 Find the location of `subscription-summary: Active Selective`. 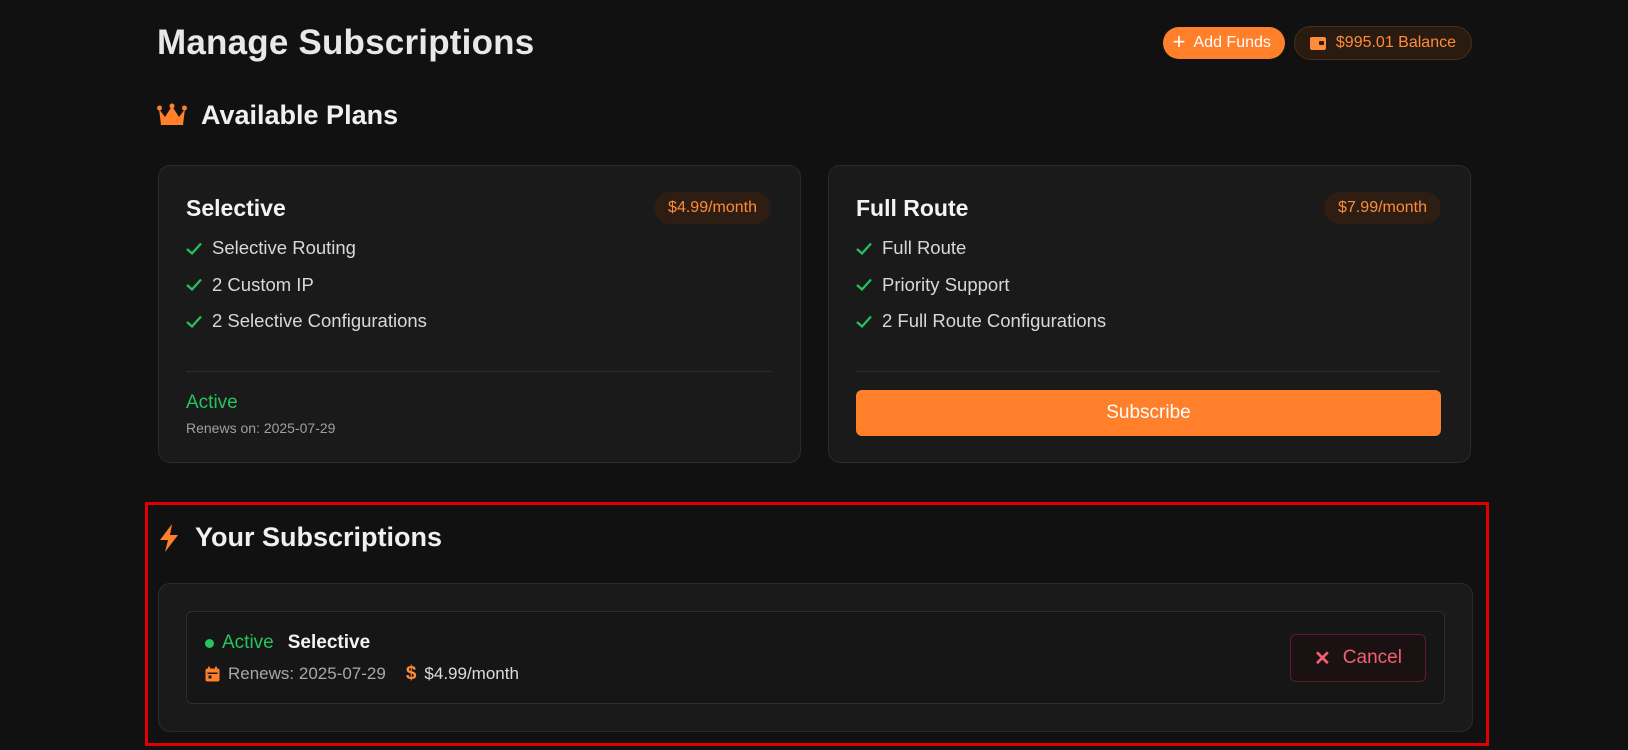

subscription-summary: Active Selective is located at coordinates (287, 643).